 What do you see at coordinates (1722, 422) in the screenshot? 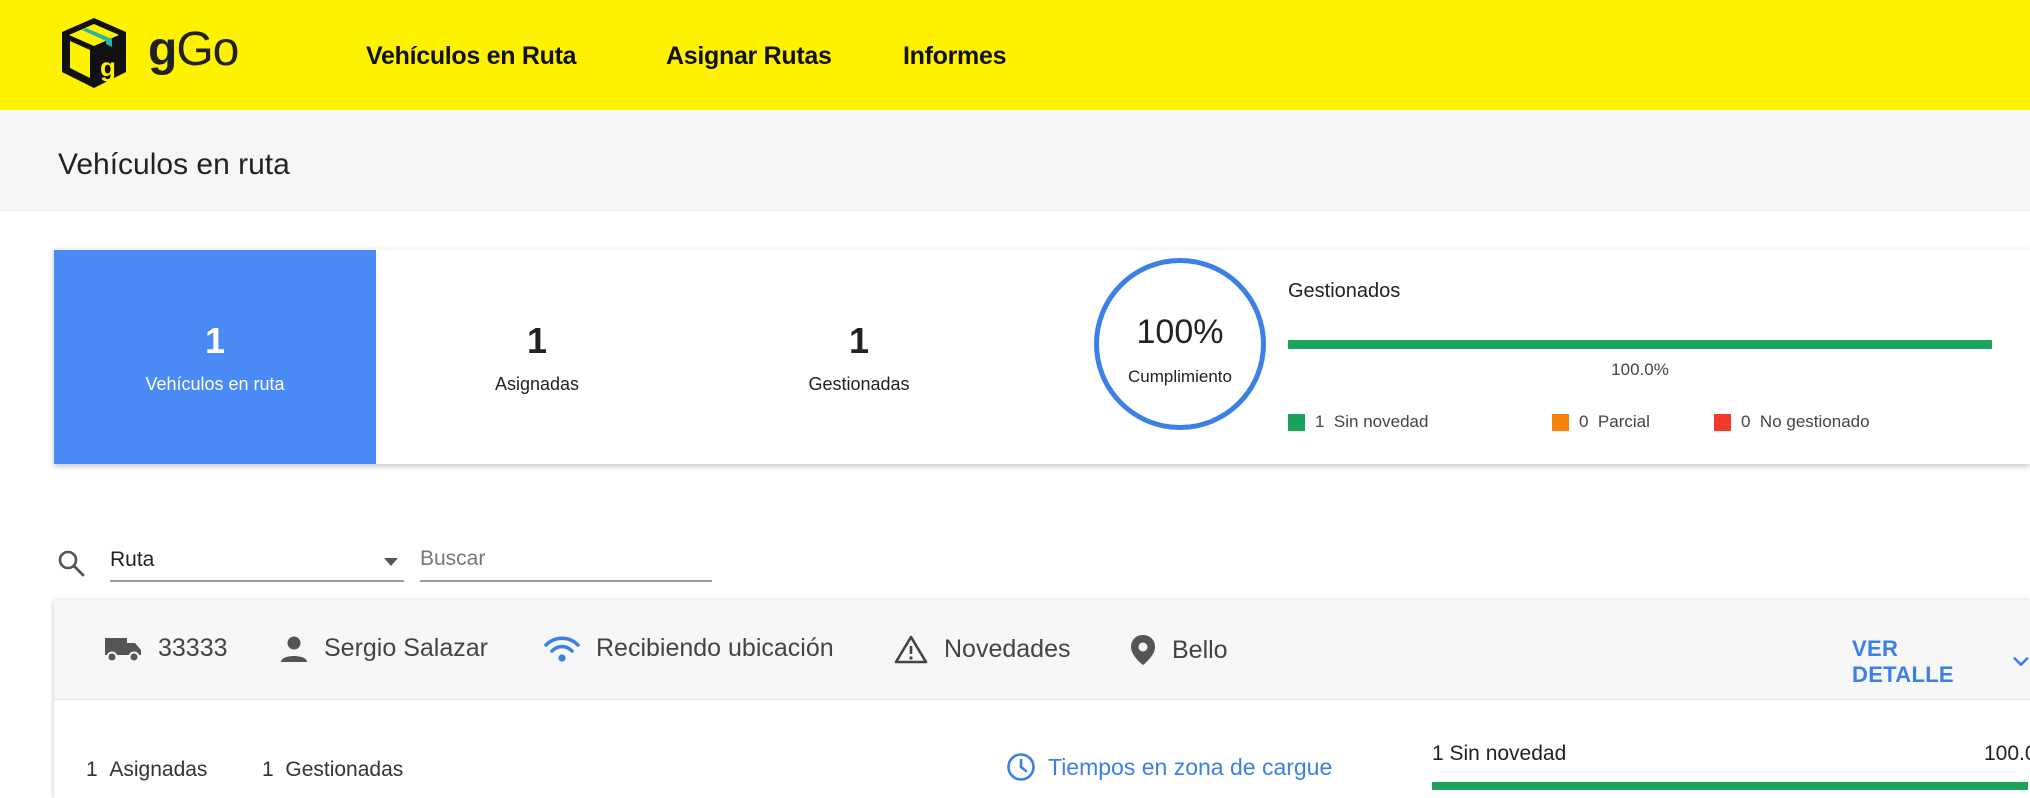
I see `legend-swatch-red` at bounding box center [1722, 422].